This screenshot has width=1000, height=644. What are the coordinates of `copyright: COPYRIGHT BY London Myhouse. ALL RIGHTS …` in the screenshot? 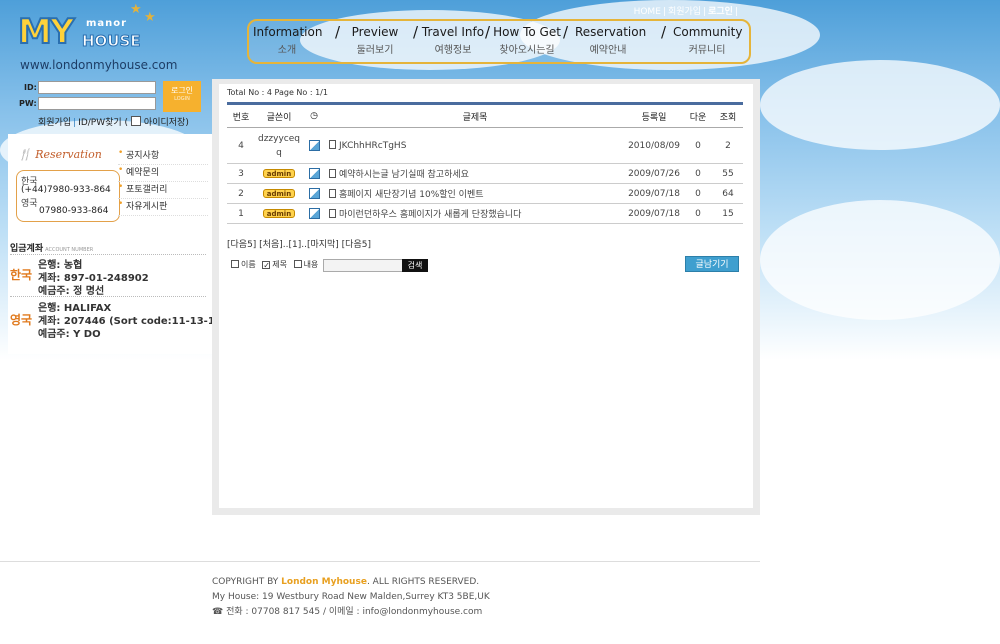 It's located at (346, 582).